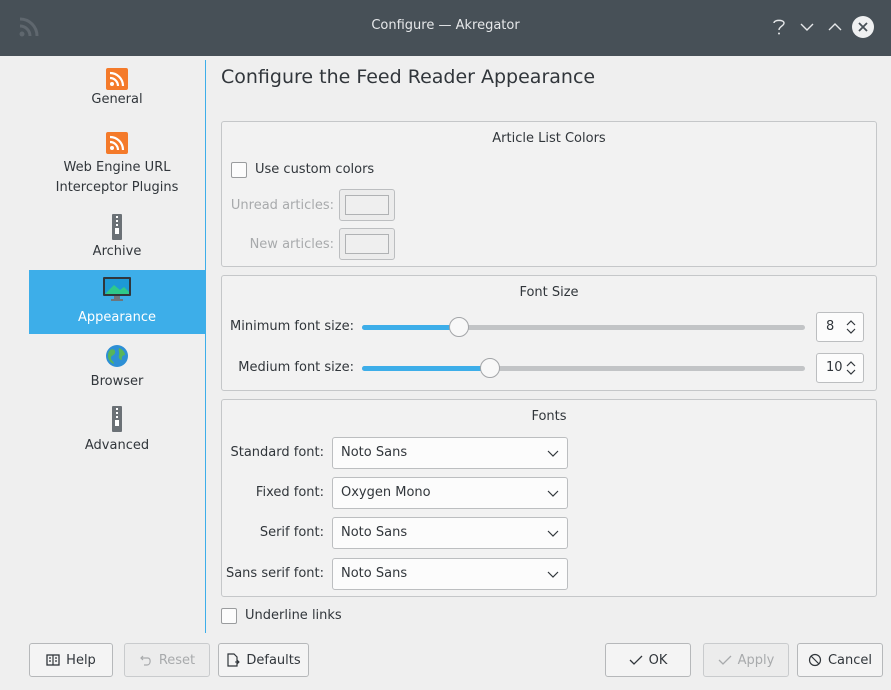  What do you see at coordinates (117, 381) in the screenshot?
I see `sidebar-item-label: Browser` at bounding box center [117, 381].